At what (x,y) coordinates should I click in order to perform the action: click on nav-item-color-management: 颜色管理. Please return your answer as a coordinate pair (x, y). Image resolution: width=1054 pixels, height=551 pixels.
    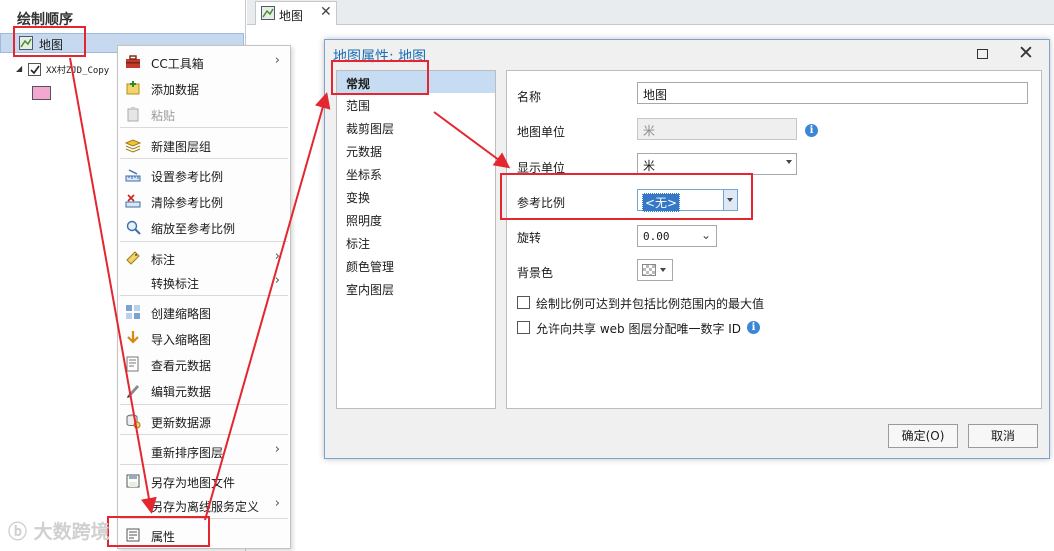
    Looking at the image, I should click on (416, 265).